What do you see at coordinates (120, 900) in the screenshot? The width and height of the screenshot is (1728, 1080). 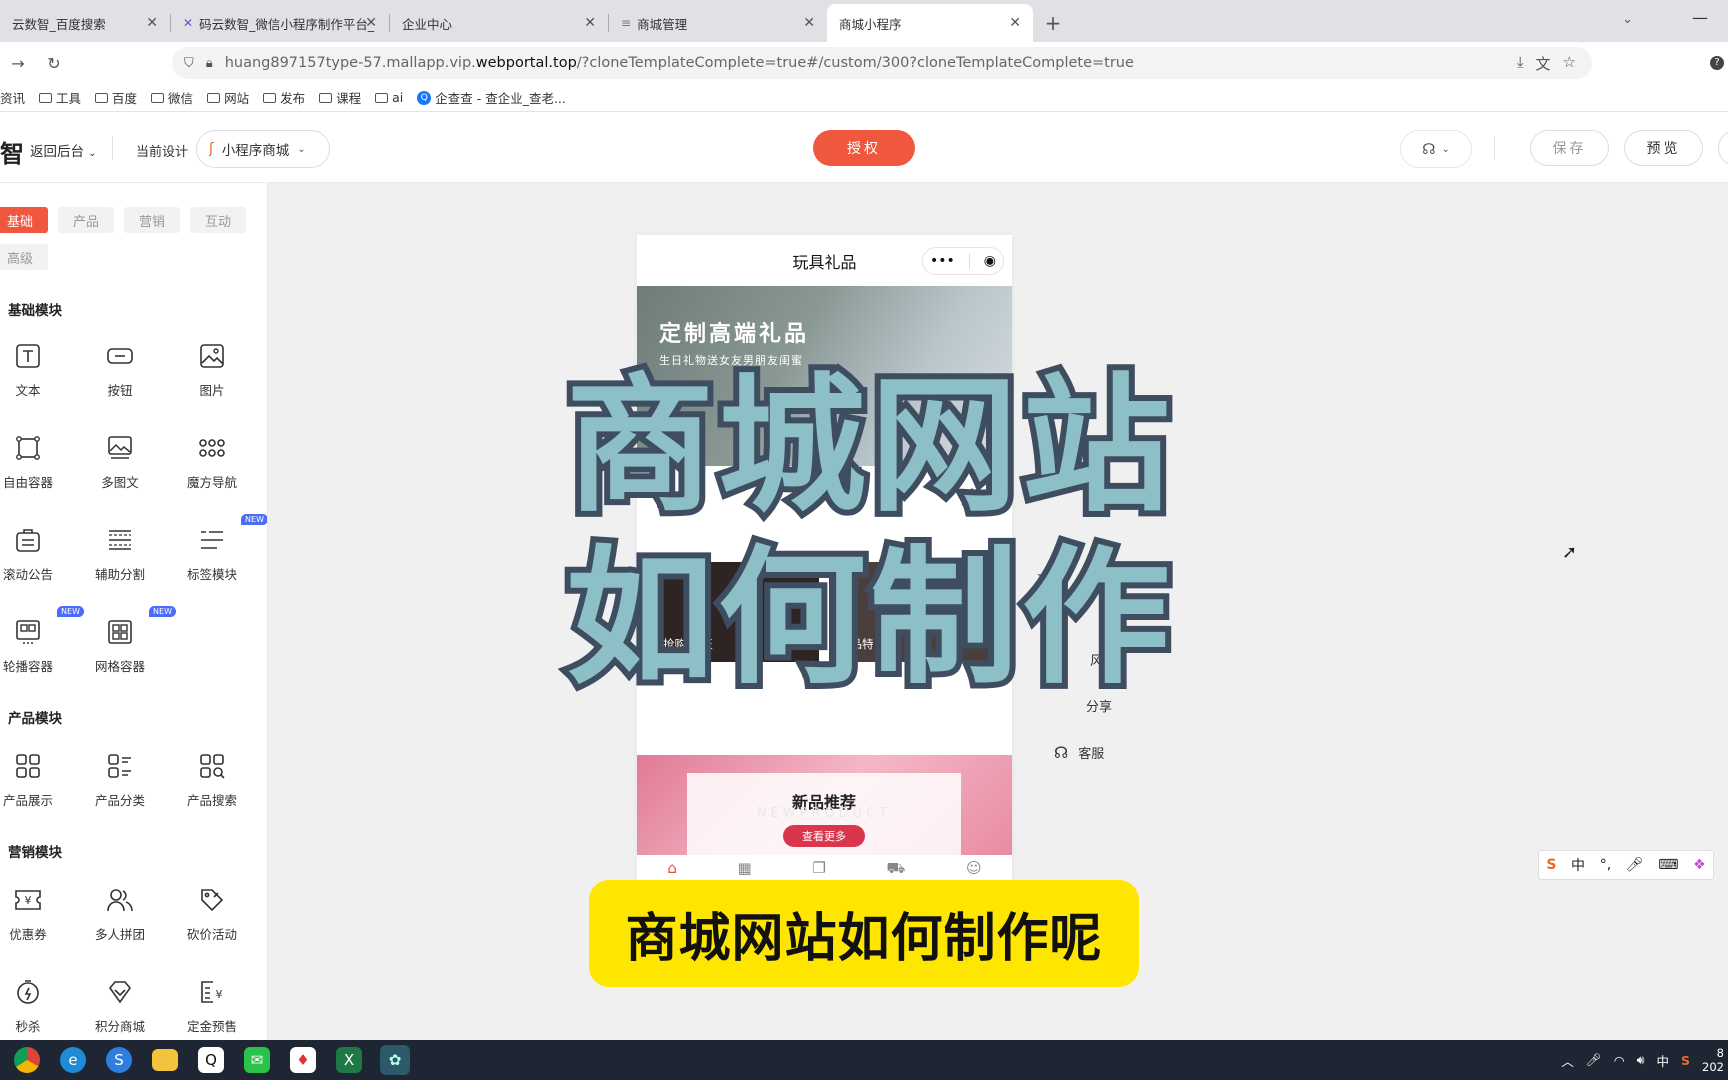 I see `group-users-icon` at bounding box center [120, 900].